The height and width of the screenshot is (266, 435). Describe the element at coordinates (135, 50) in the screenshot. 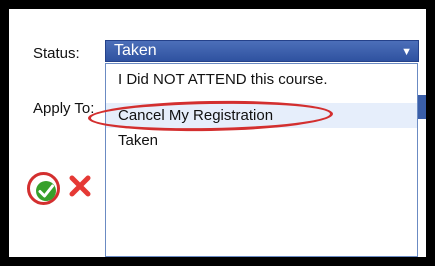

I see `status-select-value: Taken` at that location.